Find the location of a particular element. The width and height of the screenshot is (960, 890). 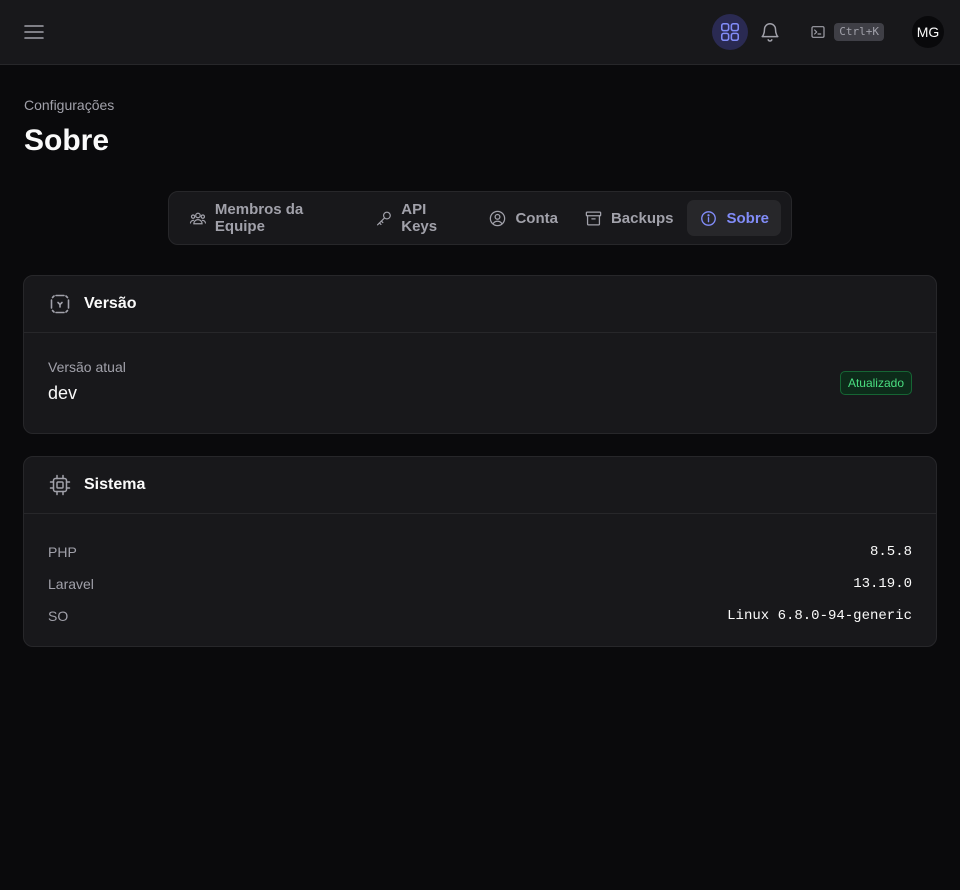

tab-api-keys: API Keys is located at coordinates (418, 218).